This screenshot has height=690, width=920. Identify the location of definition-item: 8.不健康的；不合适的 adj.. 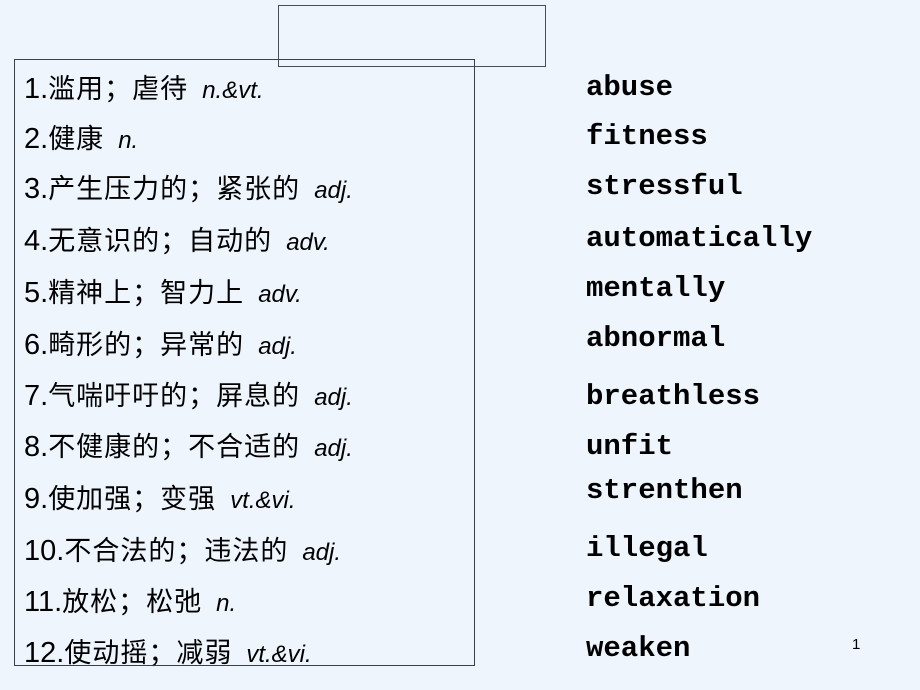
(188, 446).